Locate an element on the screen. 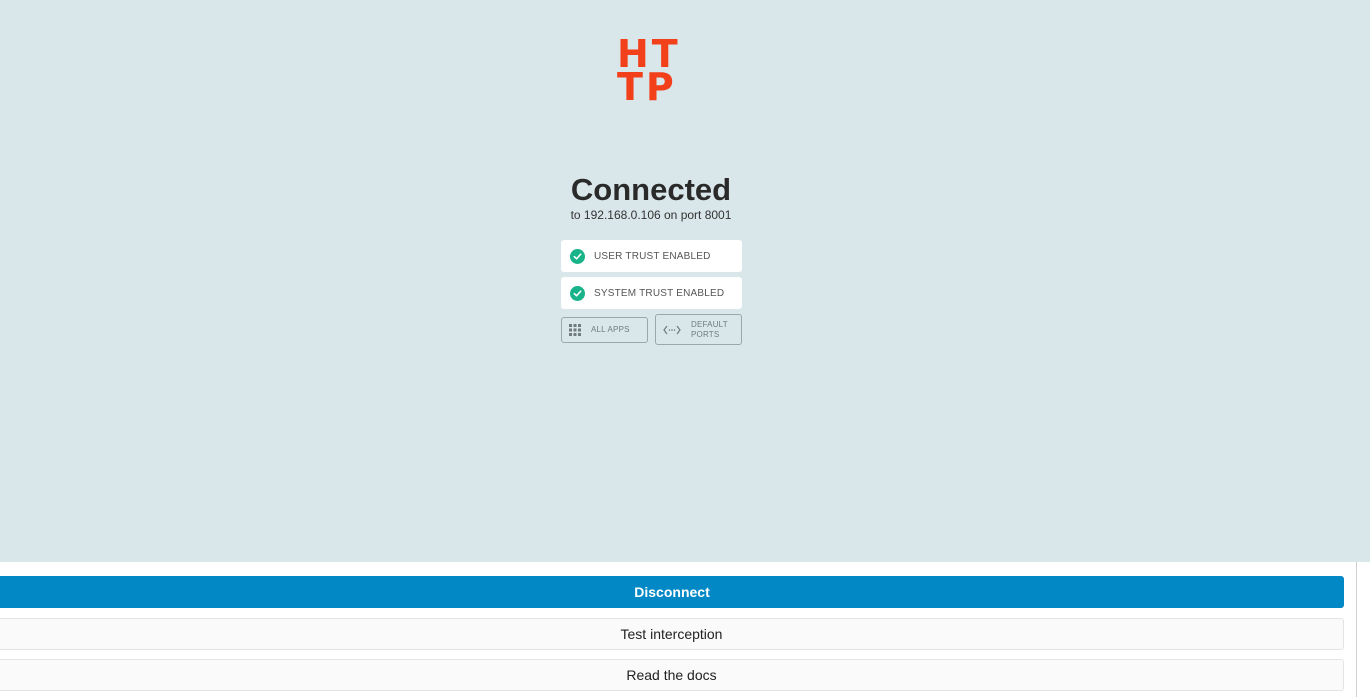  default-ports-label: DEFAULT PORTS is located at coordinates (709, 330).